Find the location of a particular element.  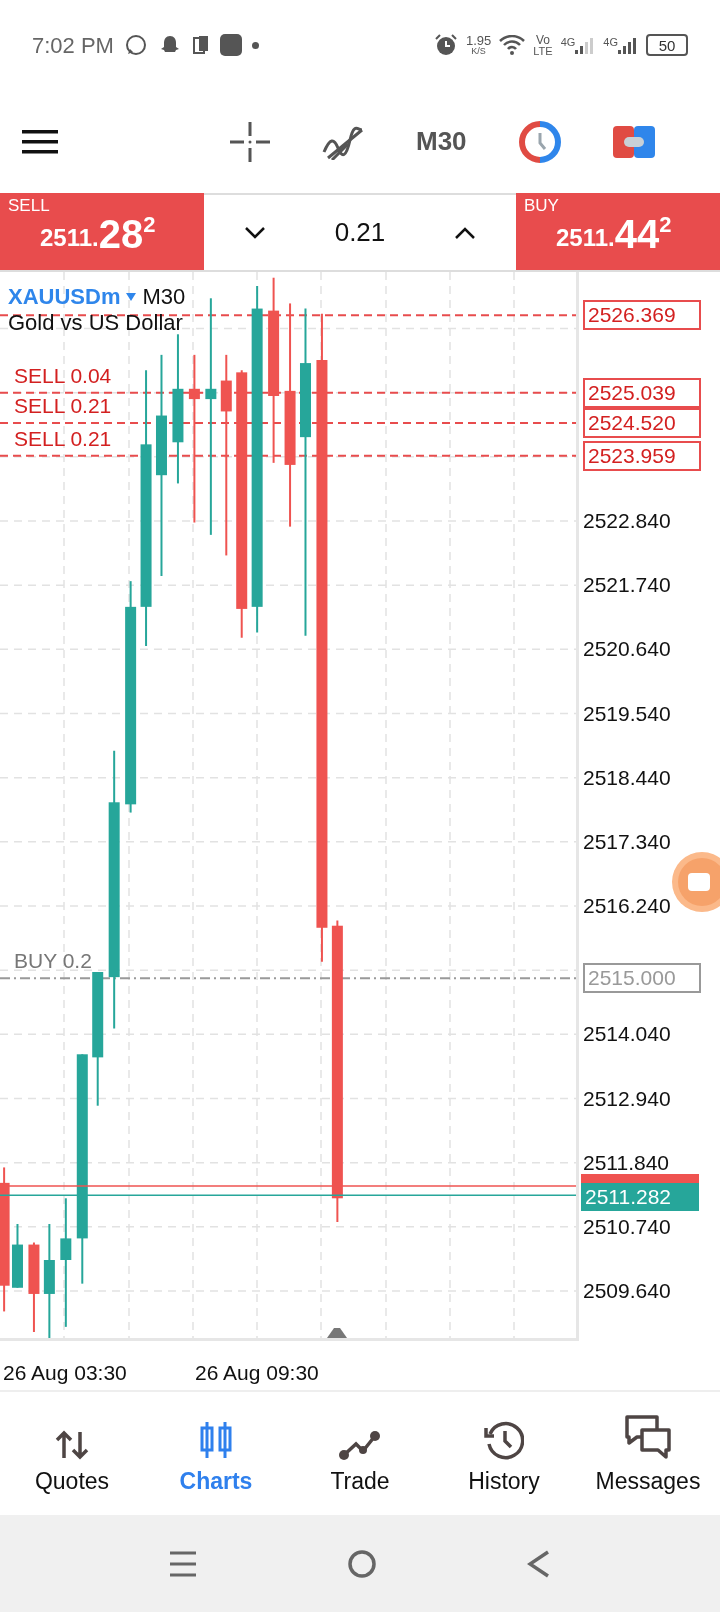

history-clock-icon is located at coordinates (504, 1440).